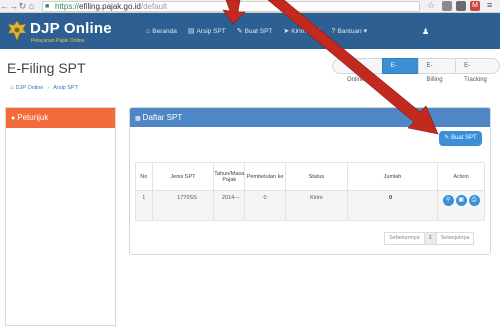  I want to click on petunjuk-title: Petunjuk, so click(33, 117).